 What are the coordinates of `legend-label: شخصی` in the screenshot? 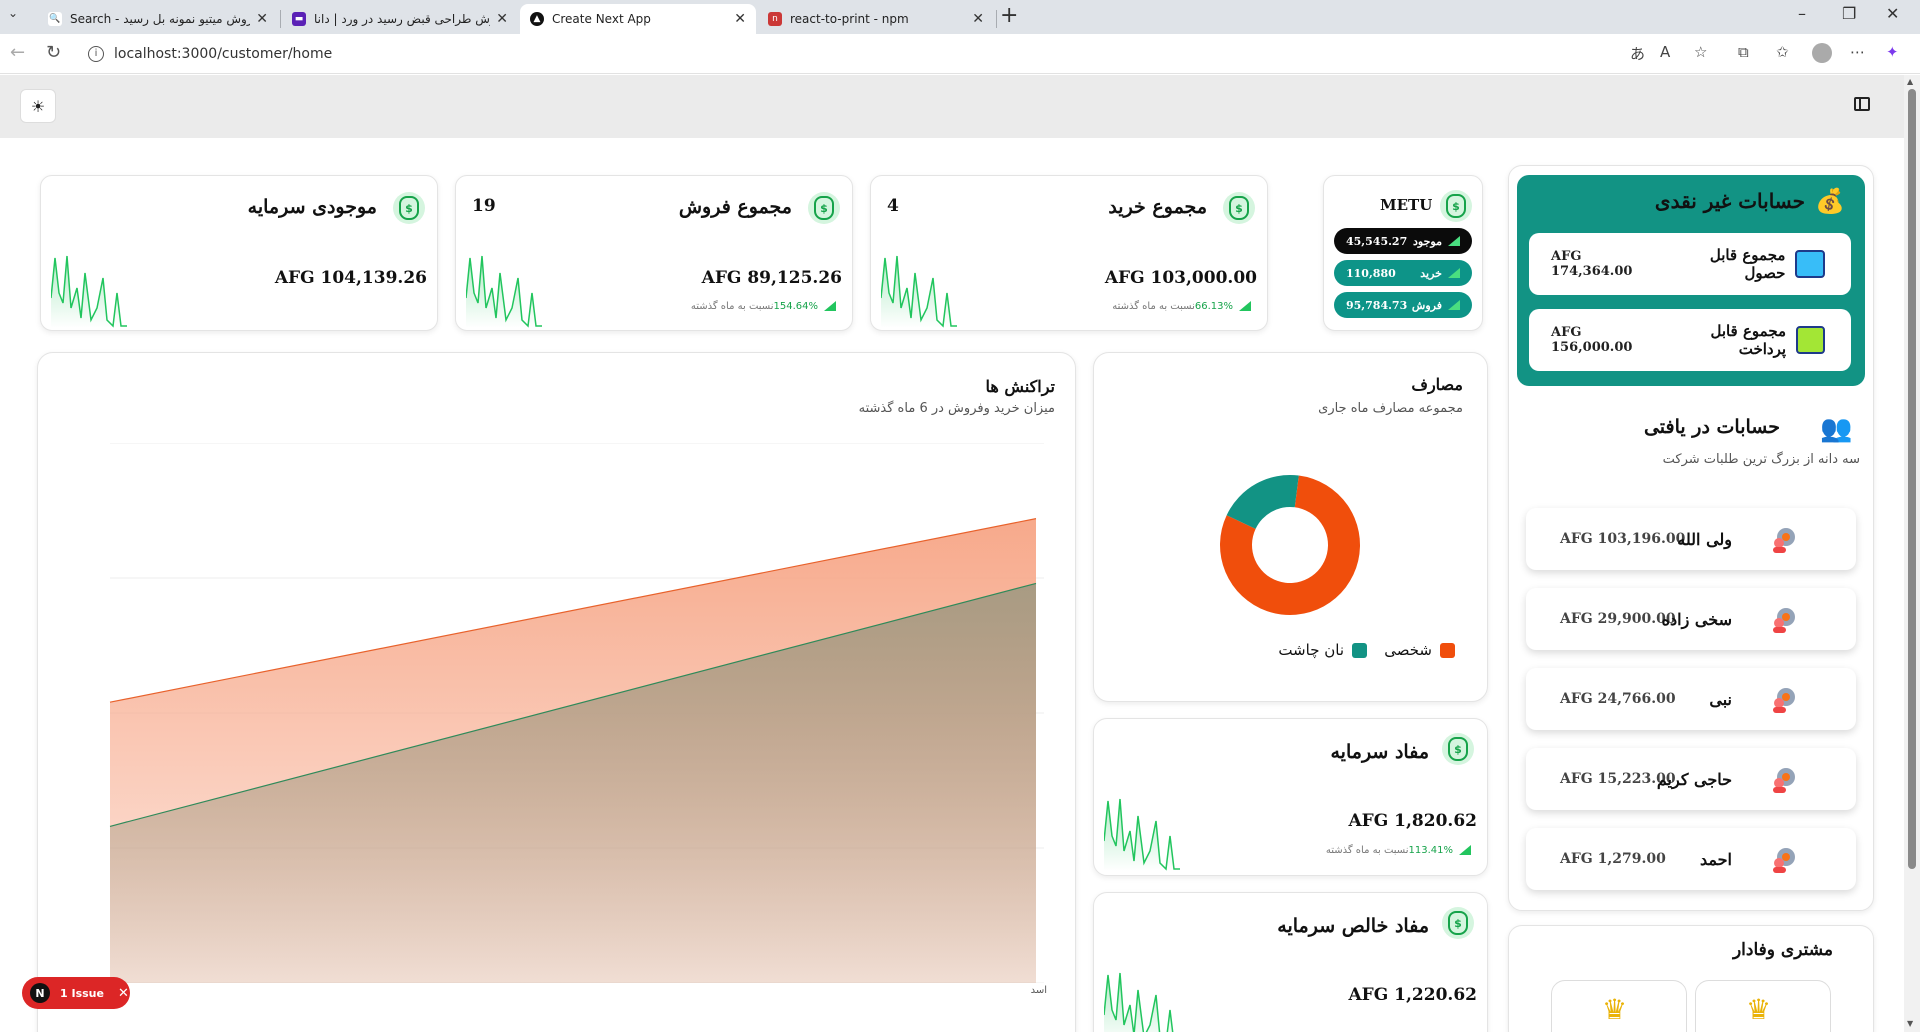 It's located at (1408, 650).